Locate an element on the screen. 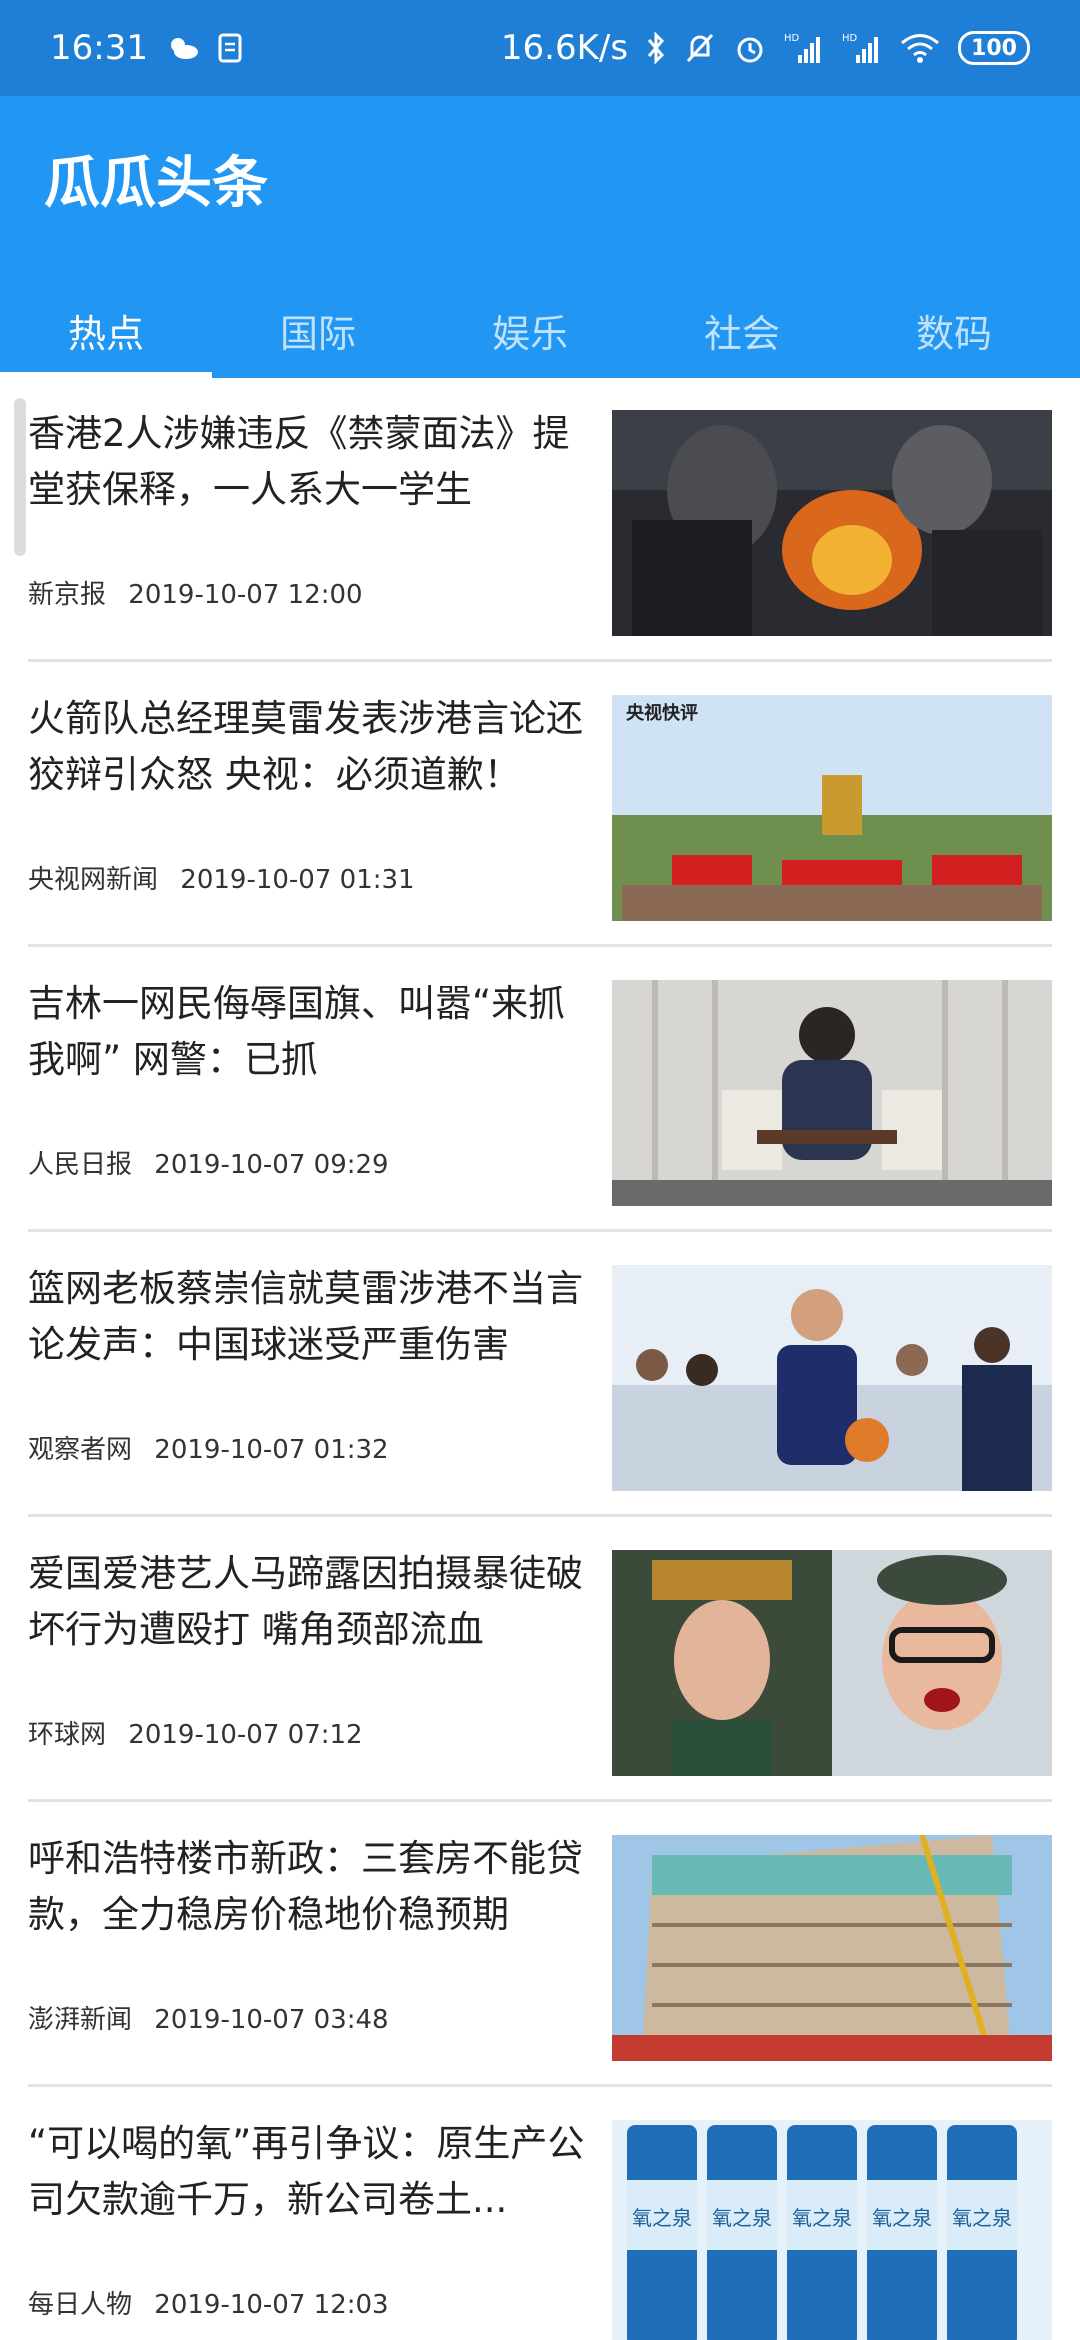 The width and height of the screenshot is (1080, 2340). alarm-icon is located at coordinates (750, 48).